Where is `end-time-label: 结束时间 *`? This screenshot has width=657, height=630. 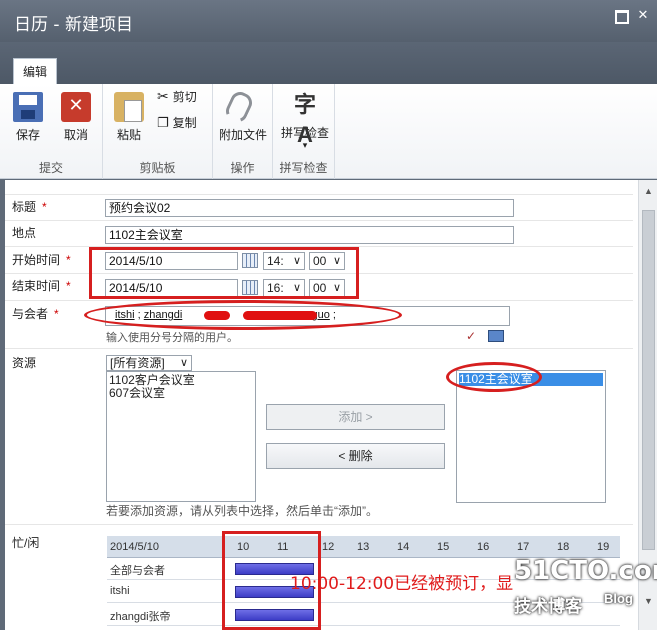 end-time-label: 结束时间 * is located at coordinates (41, 286).